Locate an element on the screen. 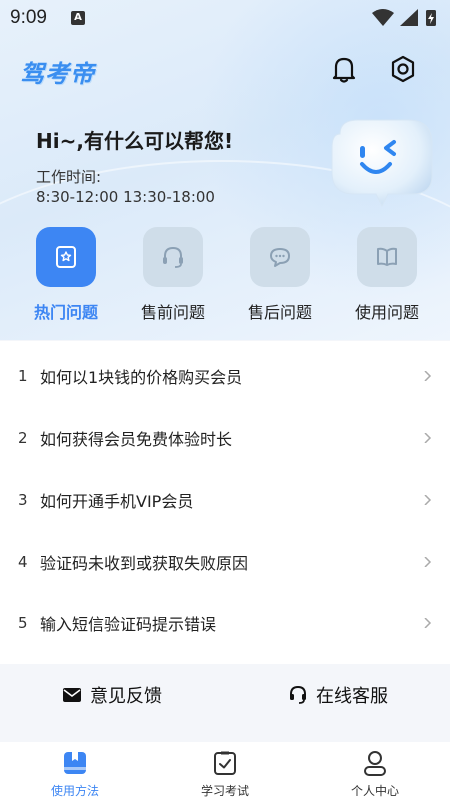 The image size is (450, 800). question-text: 如何获得会员免费体验时长 is located at coordinates (136, 439).